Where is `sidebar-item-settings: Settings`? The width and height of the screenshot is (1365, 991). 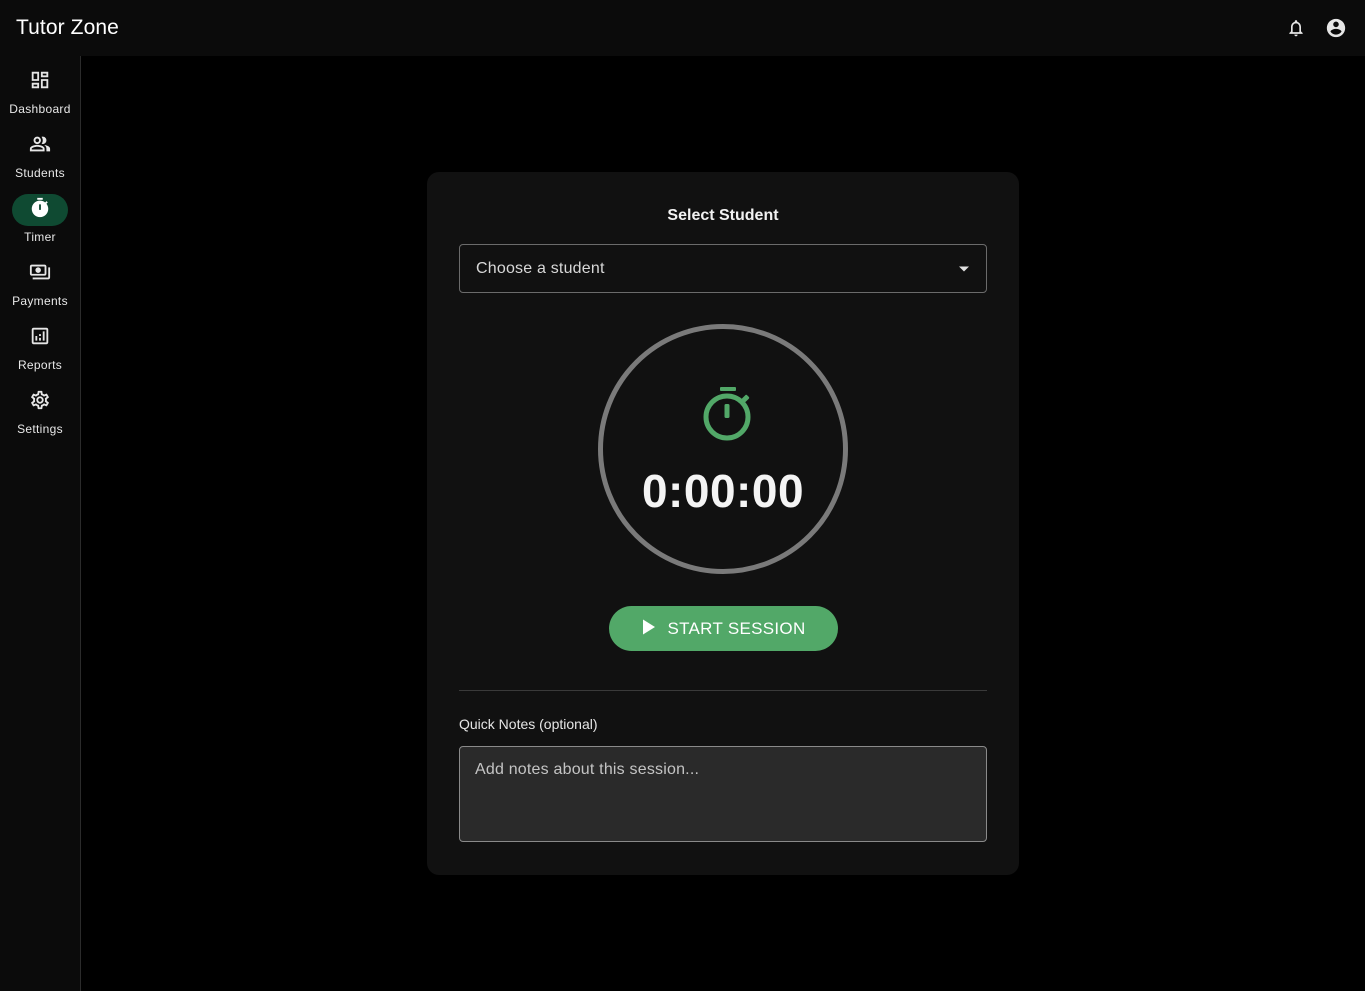 sidebar-item-settings: Settings is located at coordinates (40, 418).